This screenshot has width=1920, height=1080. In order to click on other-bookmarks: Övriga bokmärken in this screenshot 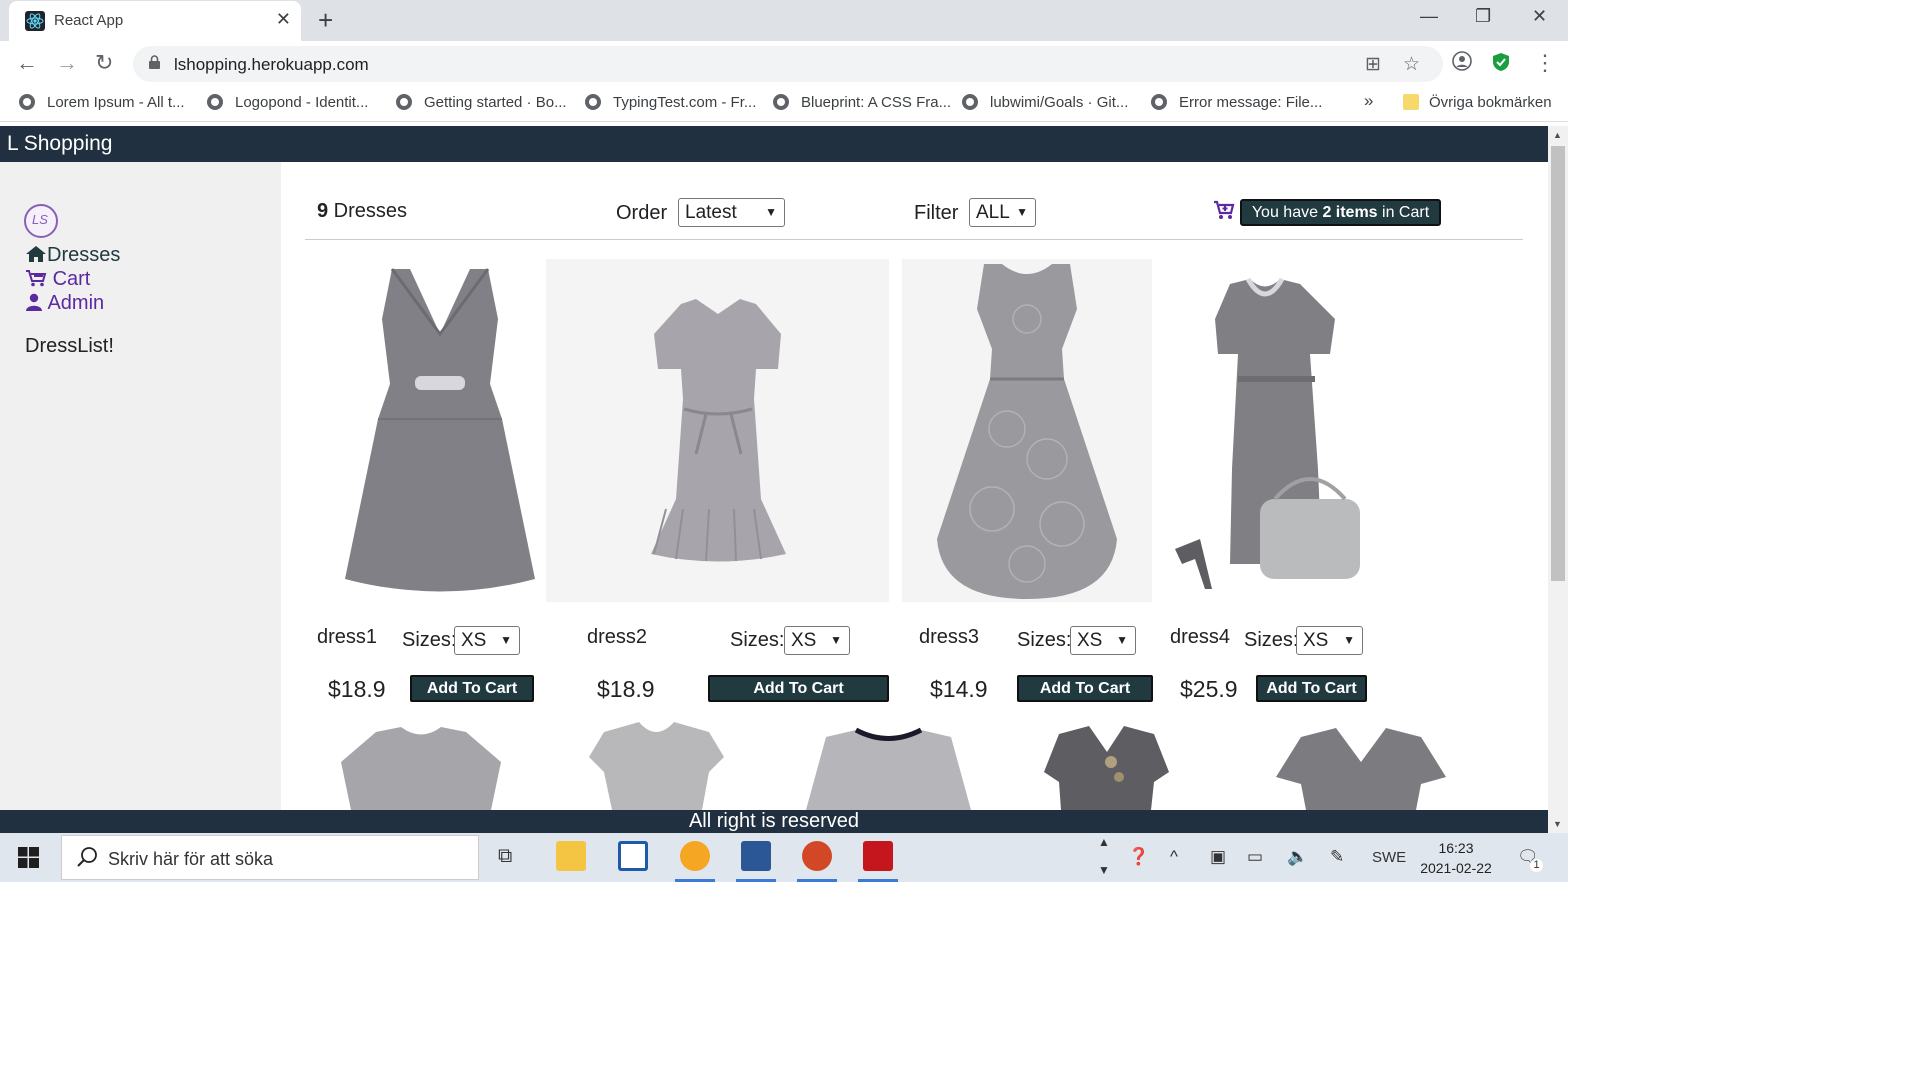, I will do `click(1477, 102)`.